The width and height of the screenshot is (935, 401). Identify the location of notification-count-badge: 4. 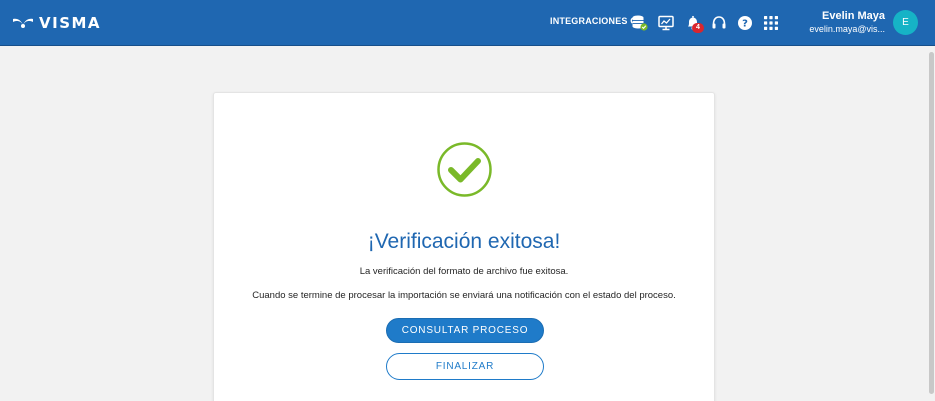
(698, 28).